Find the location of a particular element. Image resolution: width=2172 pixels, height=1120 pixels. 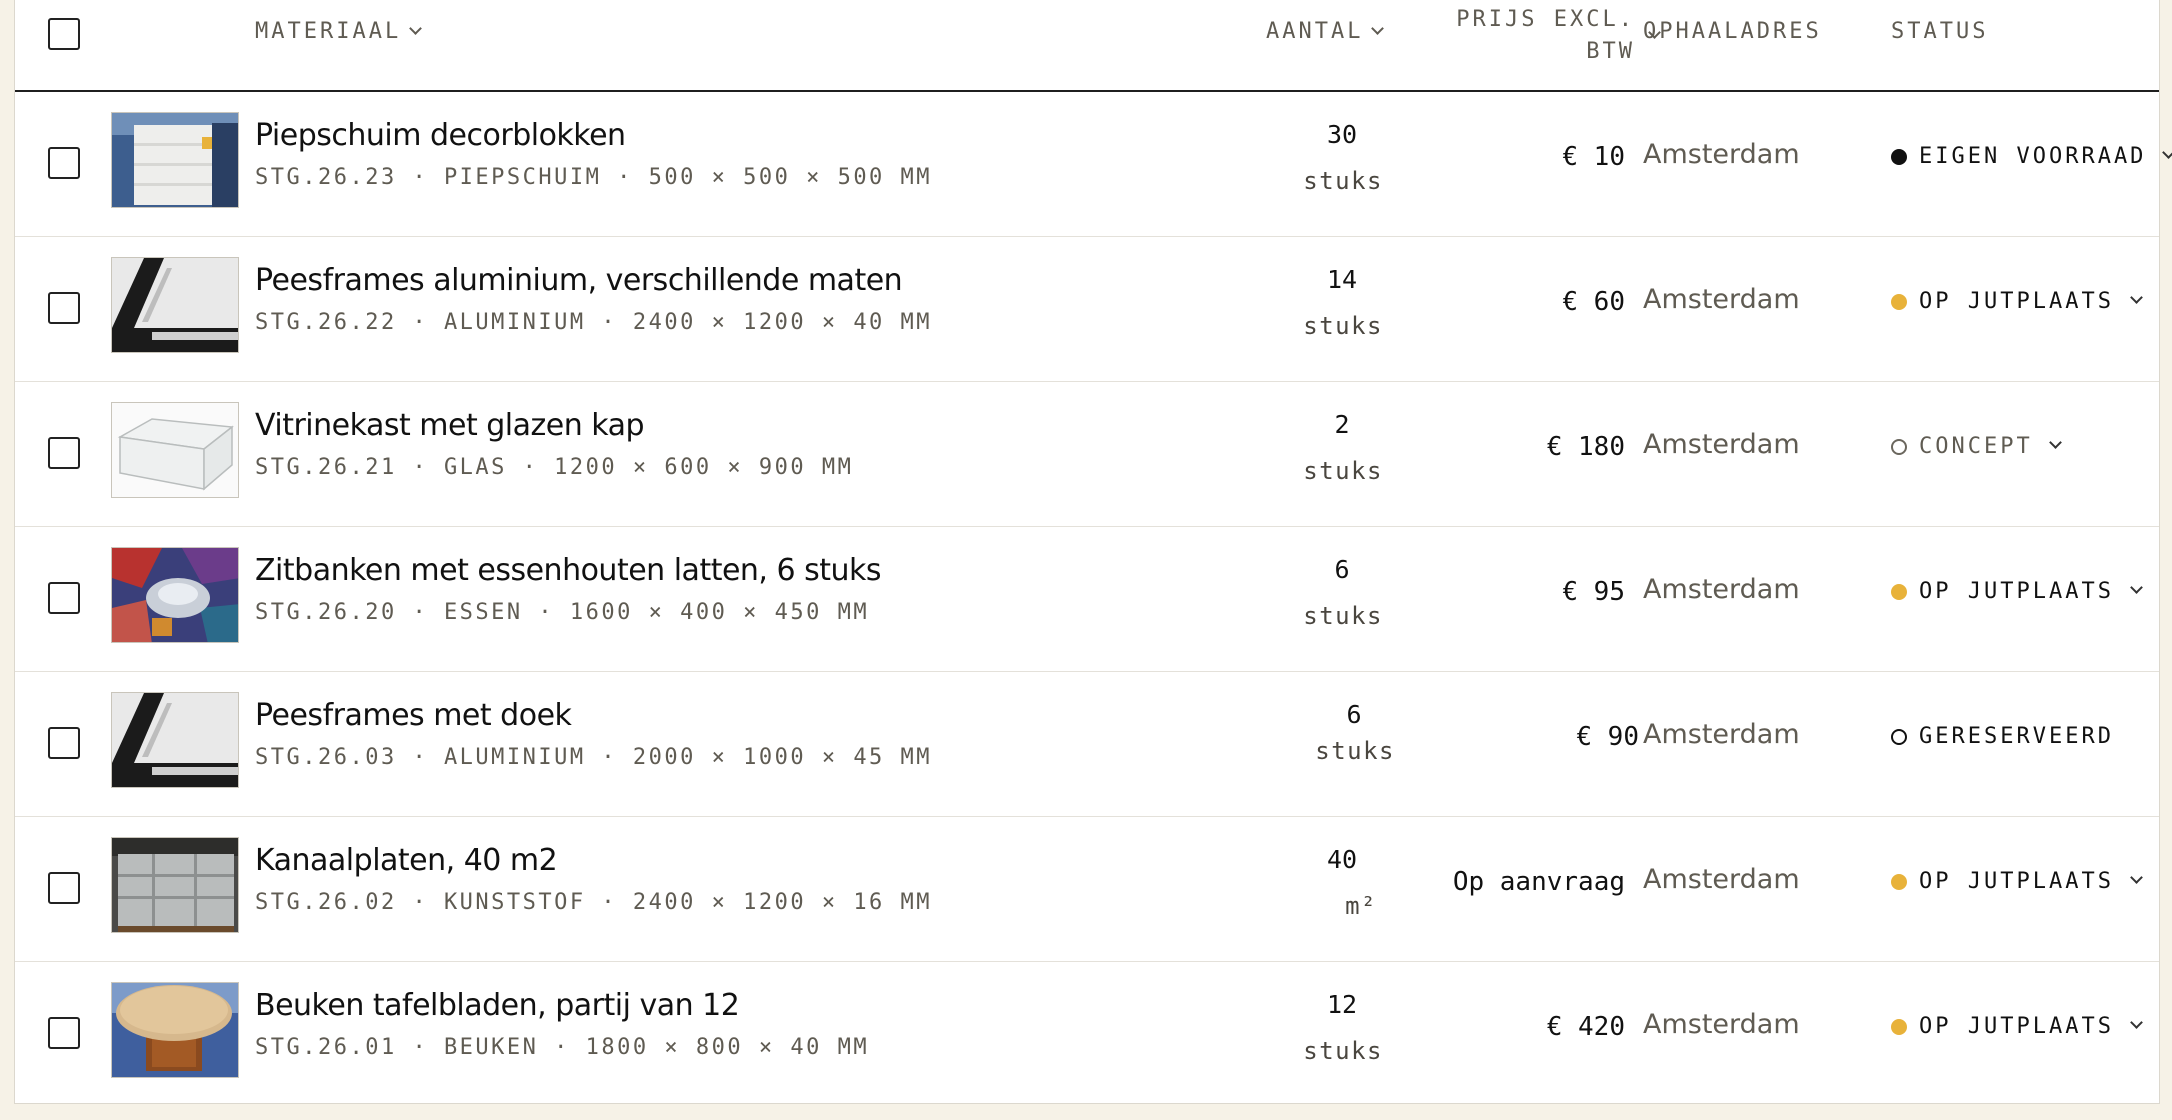

column-header-quantity: AANTAL is located at coordinates (1325, 31).